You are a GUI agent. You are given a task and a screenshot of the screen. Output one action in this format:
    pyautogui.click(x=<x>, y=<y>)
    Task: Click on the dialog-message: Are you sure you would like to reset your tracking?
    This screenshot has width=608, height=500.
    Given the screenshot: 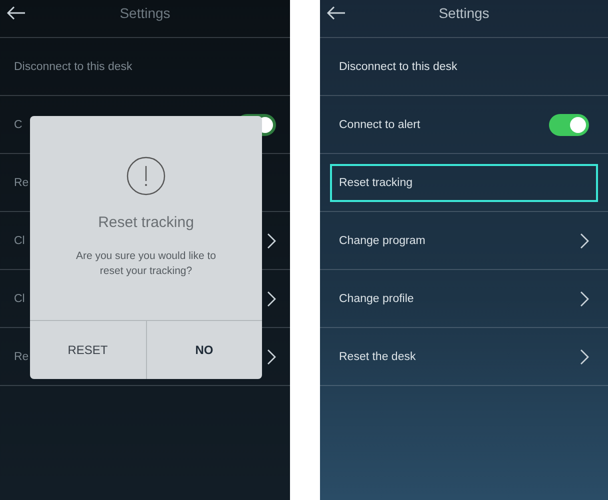 What is the action you would take?
    pyautogui.click(x=146, y=264)
    